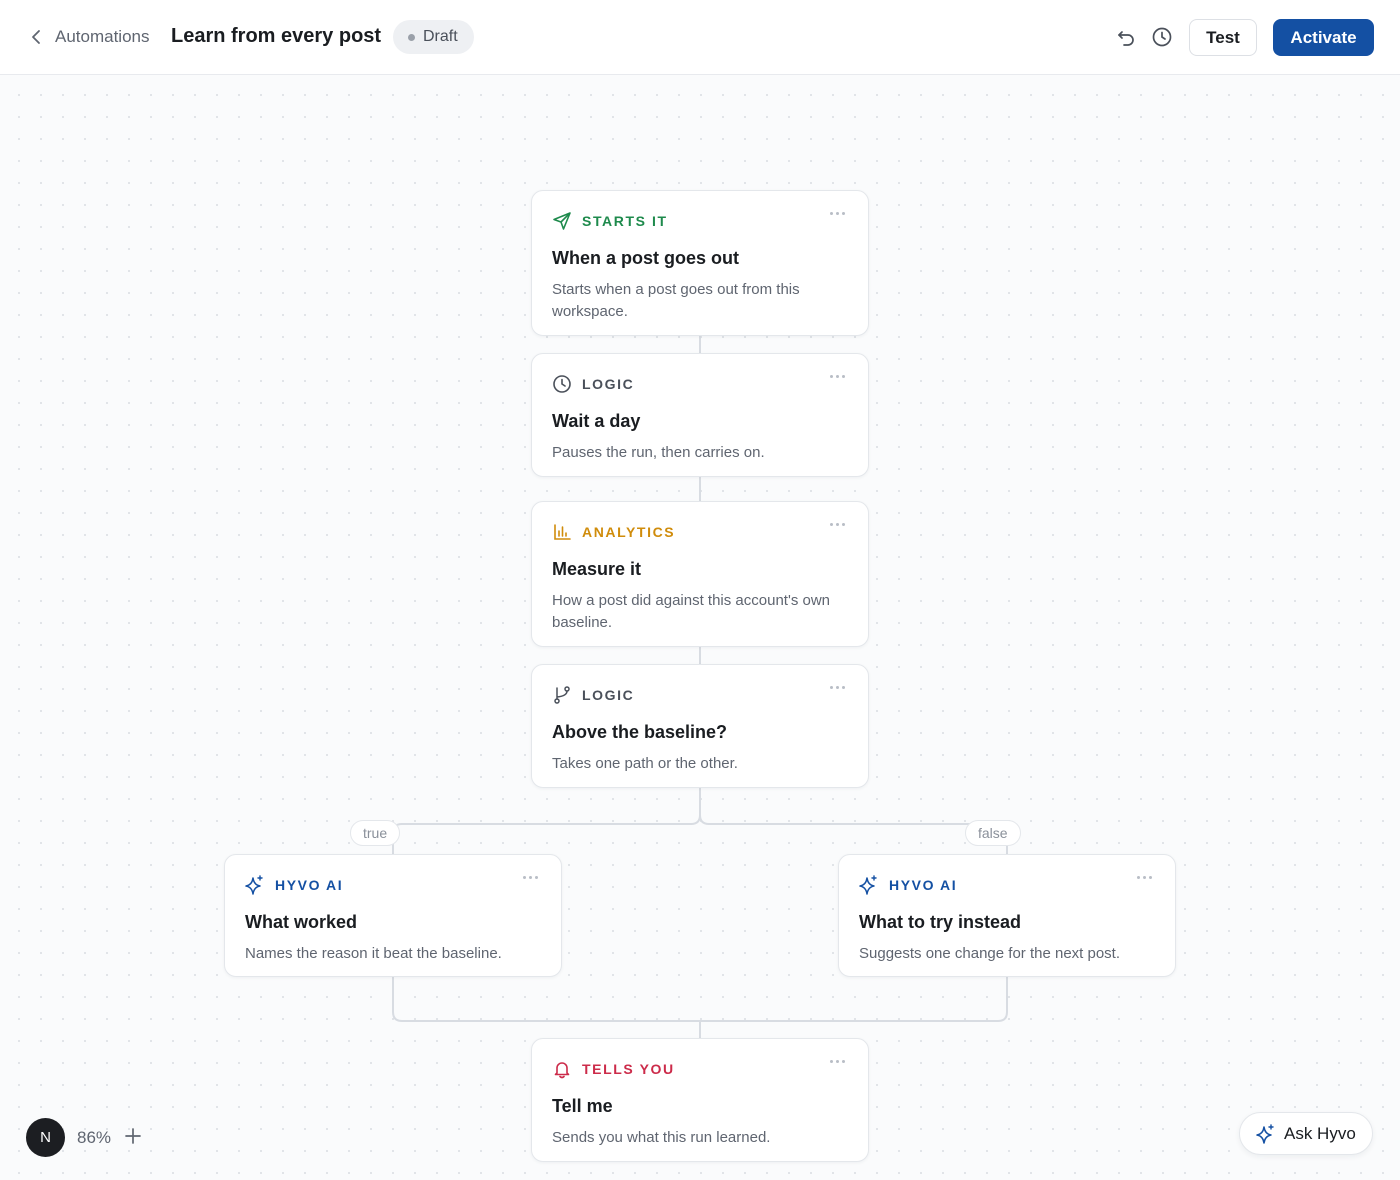  What do you see at coordinates (640, 732) in the screenshot?
I see `node-title: Above the baseline?` at bounding box center [640, 732].